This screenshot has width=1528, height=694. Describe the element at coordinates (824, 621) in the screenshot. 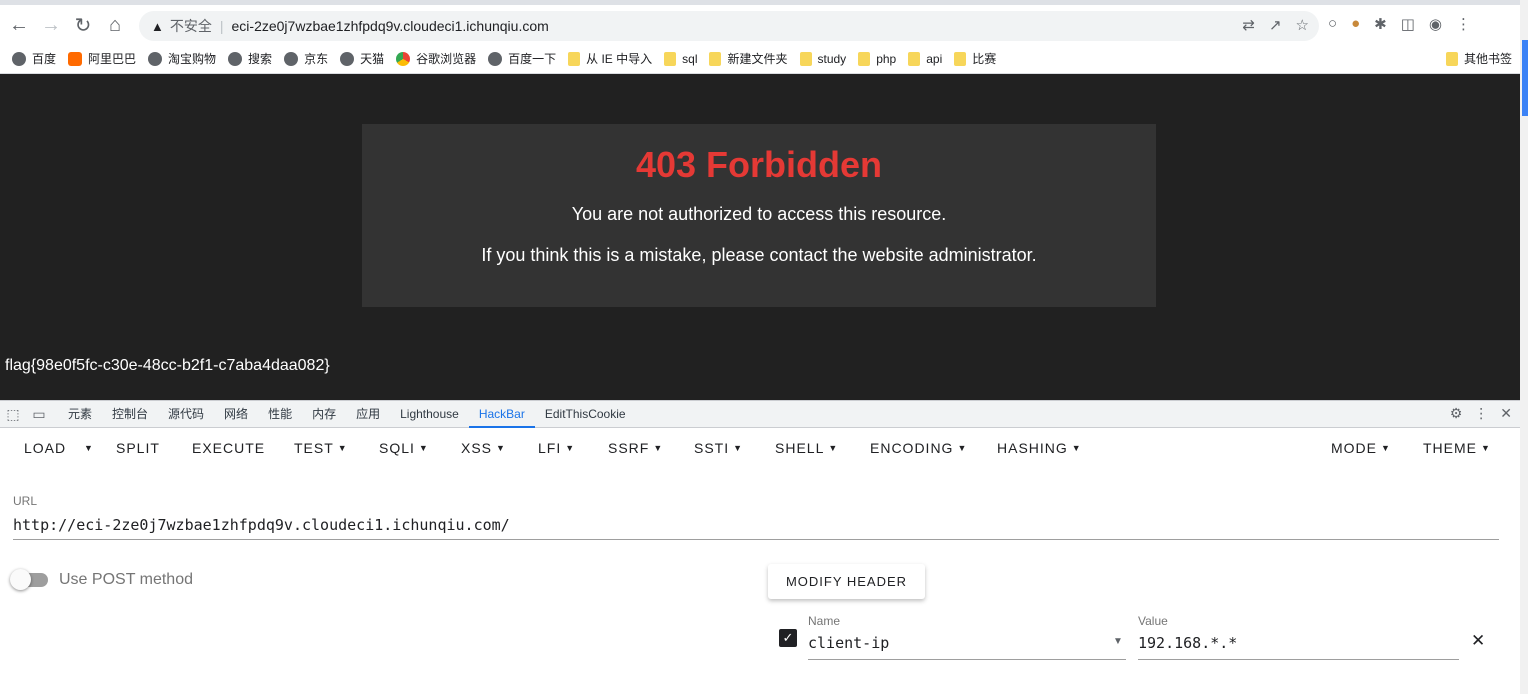

I see `header-name-label: Name` at that location.